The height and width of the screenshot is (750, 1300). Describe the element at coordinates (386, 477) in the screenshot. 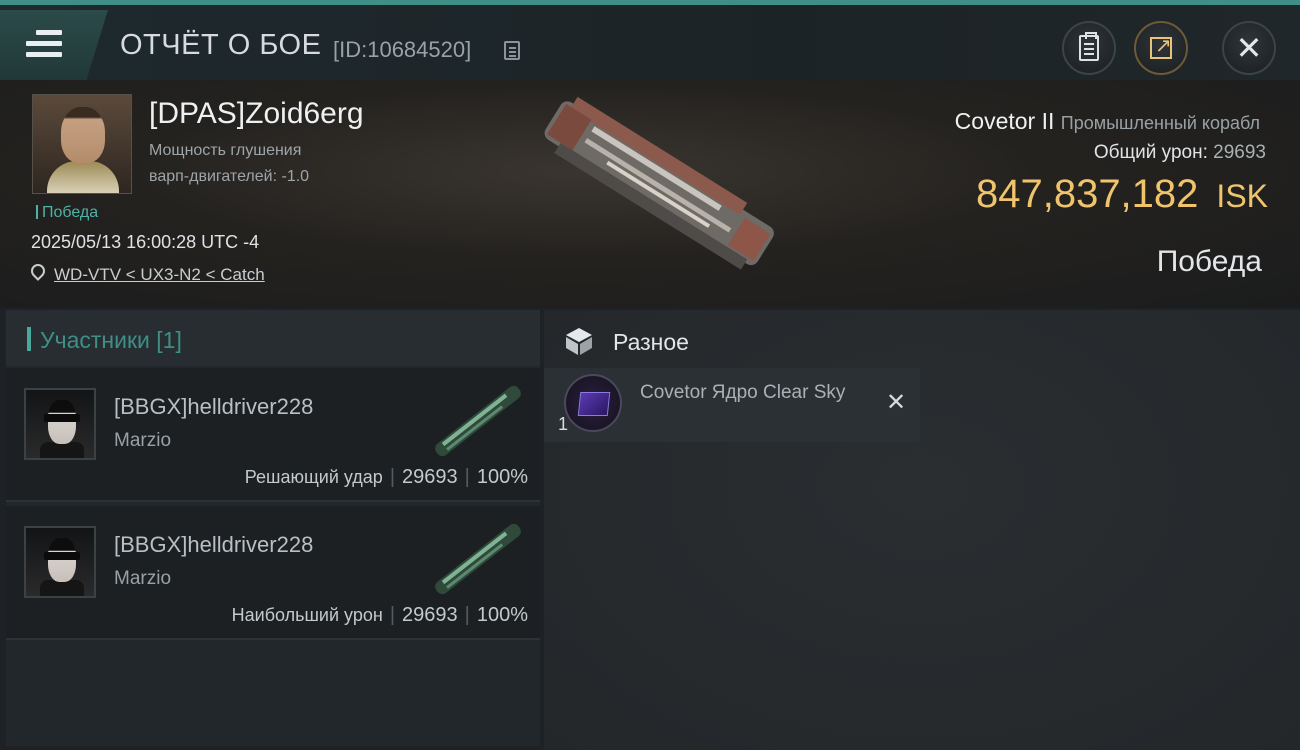

I see `participant-meta: Решающий удар | 29693 | 100%` at that location.